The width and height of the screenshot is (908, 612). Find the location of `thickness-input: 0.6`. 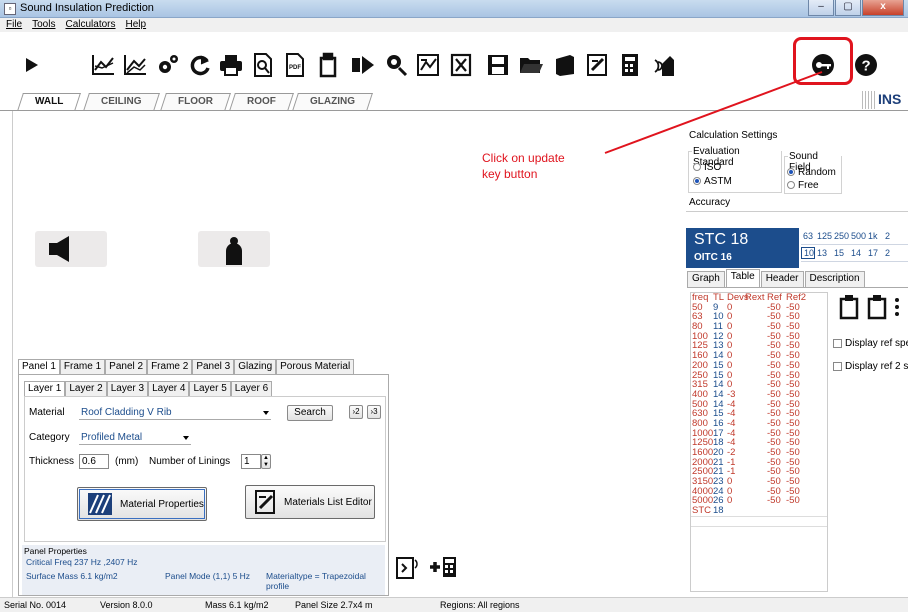

thickness-input: 0.6 is located at coordinates (94, 461).